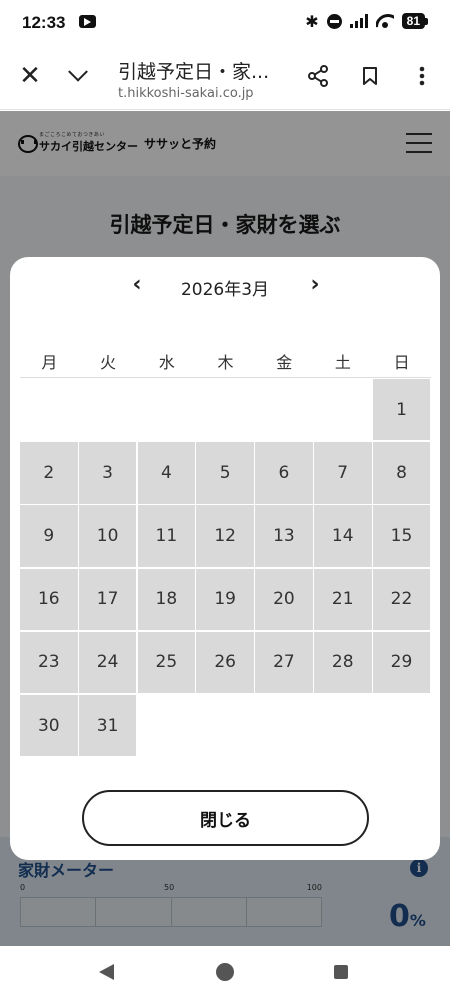 This screenshot has height=999, width=450. Describe the element at coordinates (166, 599) in the screenshot. I see `calendar-day: 18` at that location.